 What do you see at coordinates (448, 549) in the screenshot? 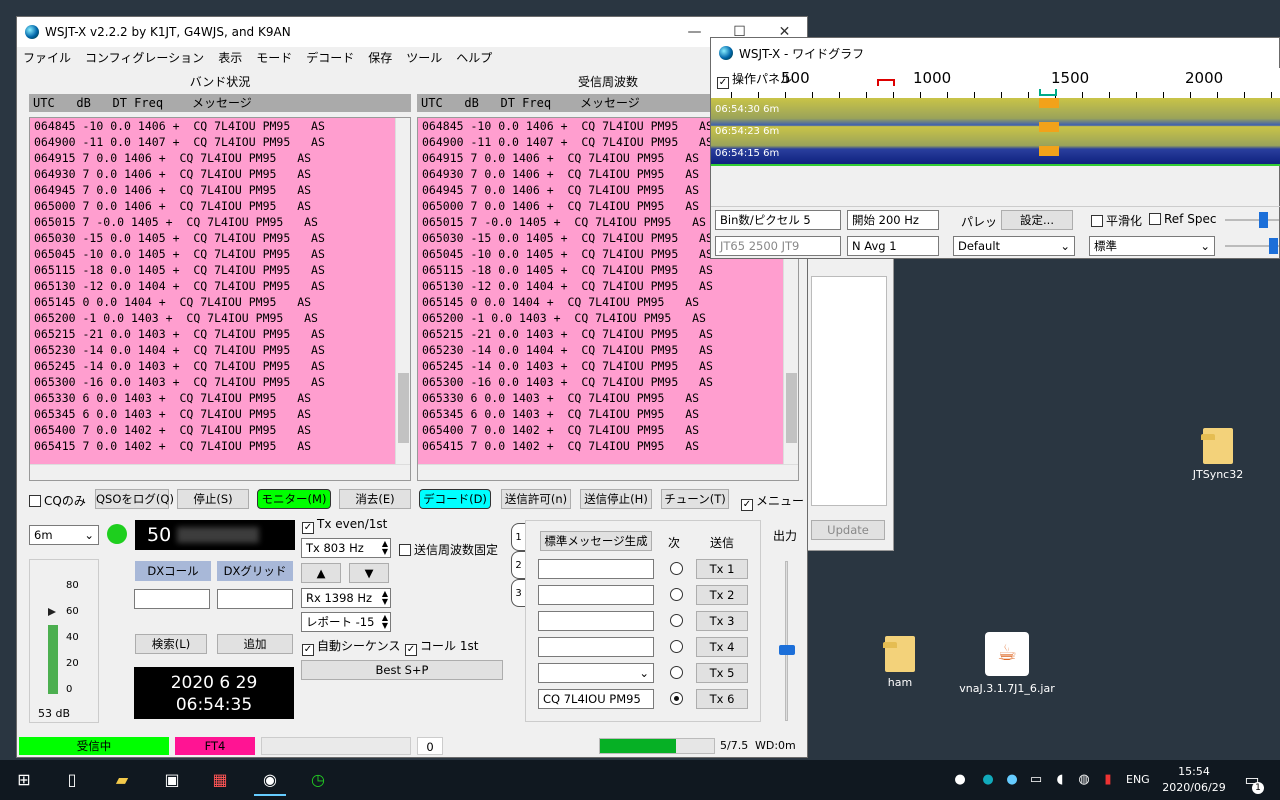
I see `hold-tx-freq-checkbox: 送信周波数固定` at bounding box center [448, 549].